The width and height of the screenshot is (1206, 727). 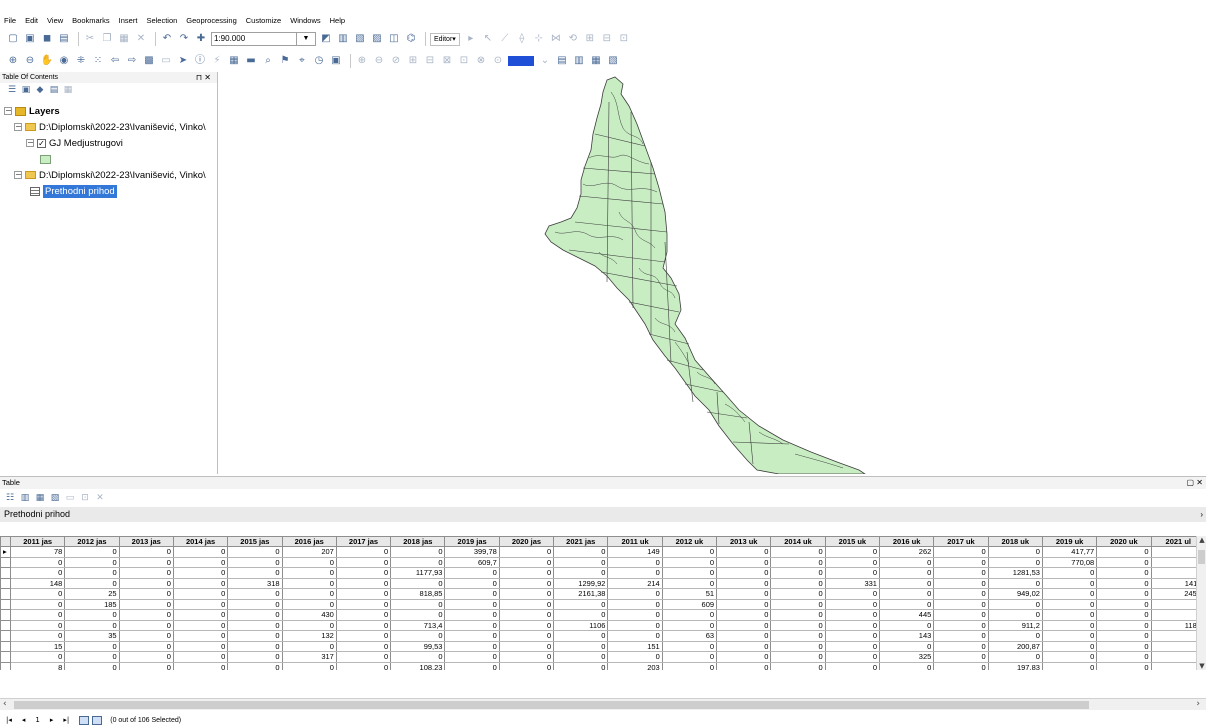 I want to click on menu-view: View, so click(x=55, y=20).